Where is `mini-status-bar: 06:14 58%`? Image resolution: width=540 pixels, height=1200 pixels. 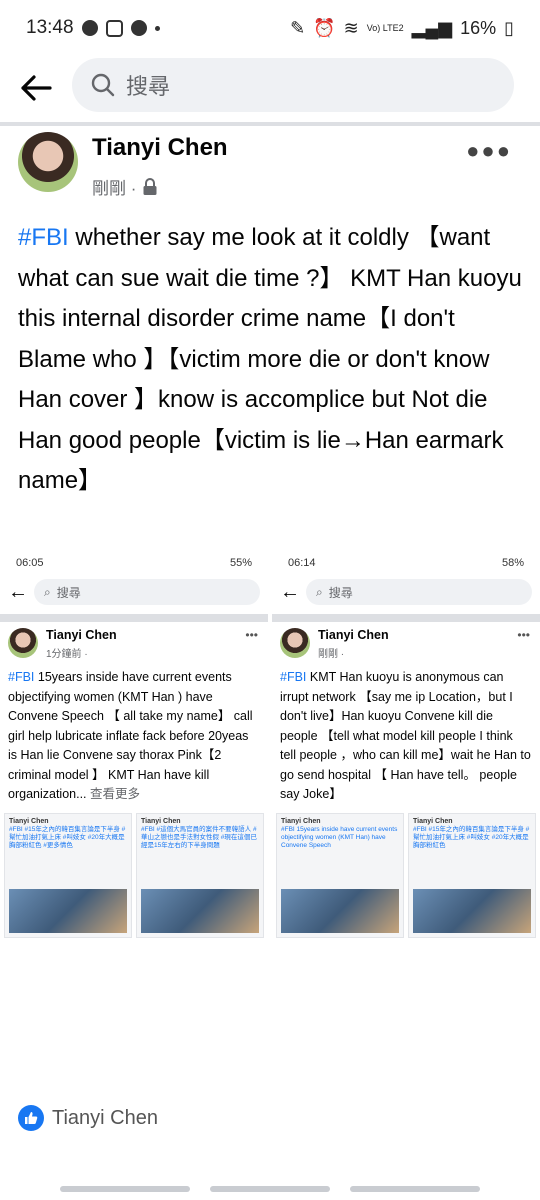 mini-status-bar: 06:14 58% is located at coordinates (406, 563).